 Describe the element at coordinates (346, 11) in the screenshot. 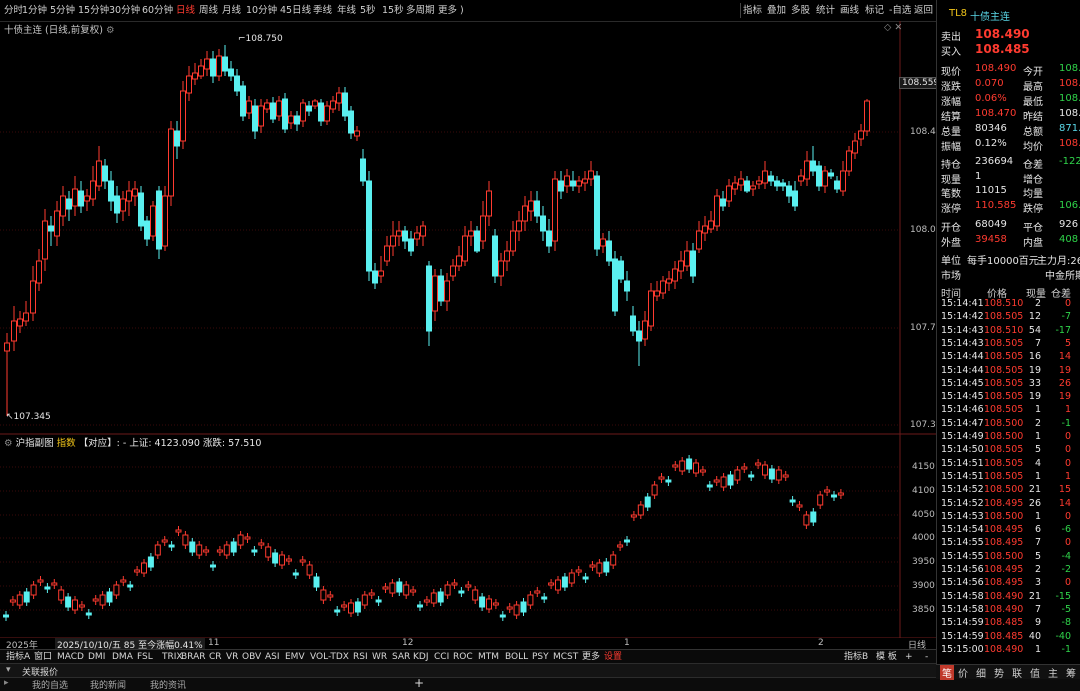

I see `period-tab-12: 年线` at that location.